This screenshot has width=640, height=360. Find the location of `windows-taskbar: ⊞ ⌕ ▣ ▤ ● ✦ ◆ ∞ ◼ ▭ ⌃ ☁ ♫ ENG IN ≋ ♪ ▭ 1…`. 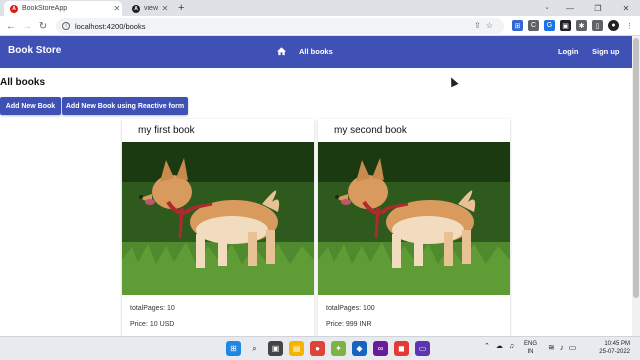

windows-taskbar: ⊞ ⌕ ▣ ▤ ● ✦ ◆ ∞ ◼ ▭ ⌃ ☁ ♫ ENG IN ≋ ♪ ▭ 1… is located at coordinates (320, 348).